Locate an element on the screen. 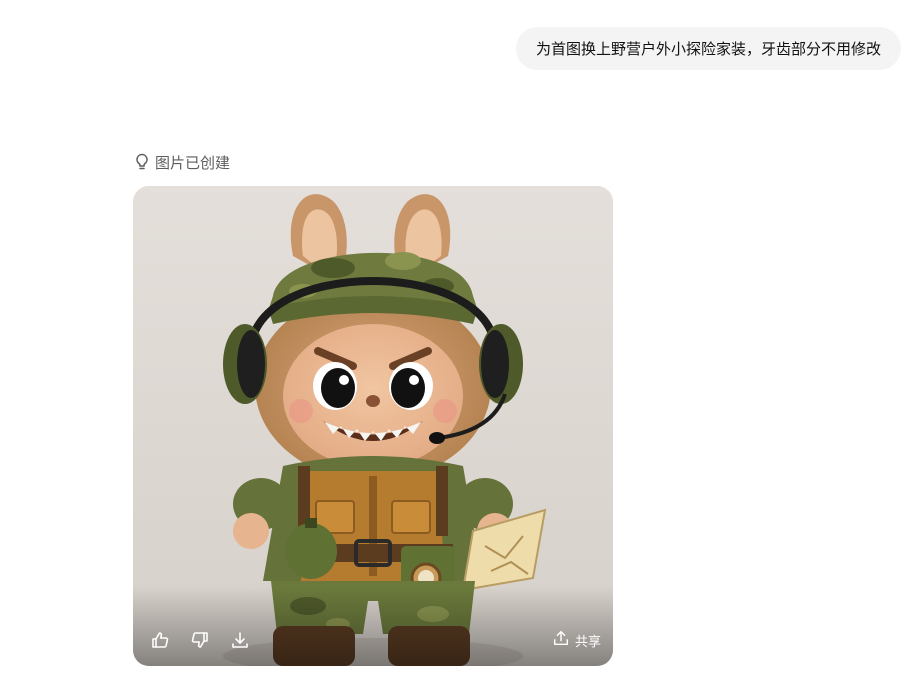 Image resolution: width=916 pixels, height=681 pixels. status-label: 图片已创建 is located at coordinates (193, 162).